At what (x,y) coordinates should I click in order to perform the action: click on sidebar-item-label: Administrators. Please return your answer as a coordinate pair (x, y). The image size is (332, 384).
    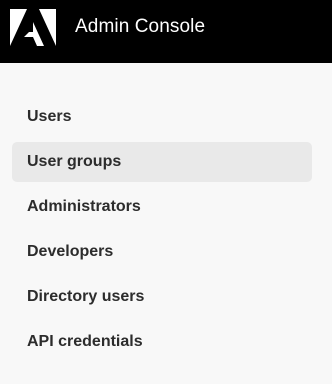
    Looking at the image, I should click on (84, 206).